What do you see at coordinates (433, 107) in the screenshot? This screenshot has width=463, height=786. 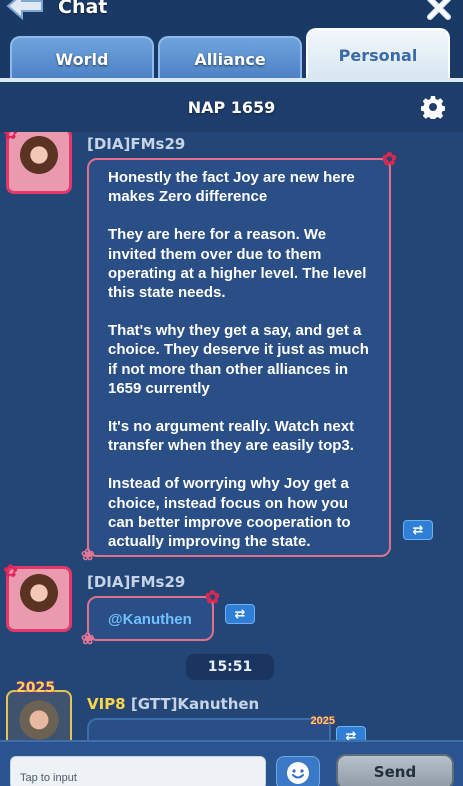 I see `gear-icon` at bounding box center [433, 107].